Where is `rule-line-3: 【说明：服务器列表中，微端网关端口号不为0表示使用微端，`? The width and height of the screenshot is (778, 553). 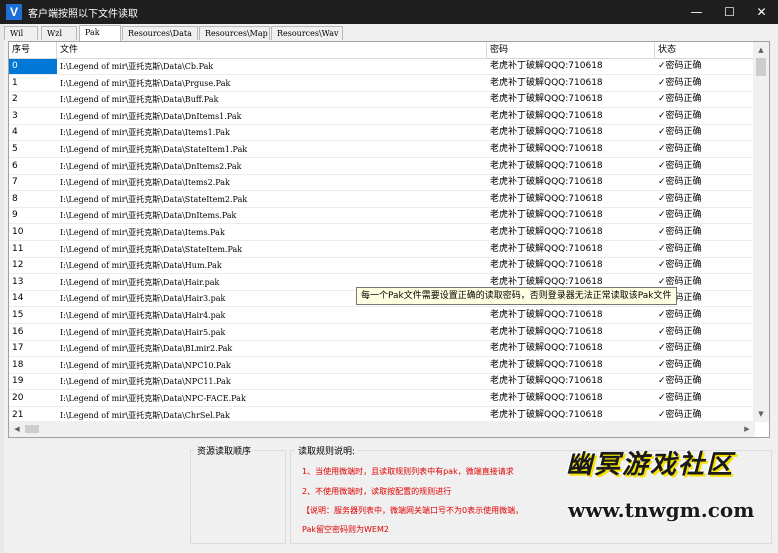
rule-line-3: 【说明：服务器列表中，微端网关端口号不为0表示使用微端， is located at coordinates (413, 510).